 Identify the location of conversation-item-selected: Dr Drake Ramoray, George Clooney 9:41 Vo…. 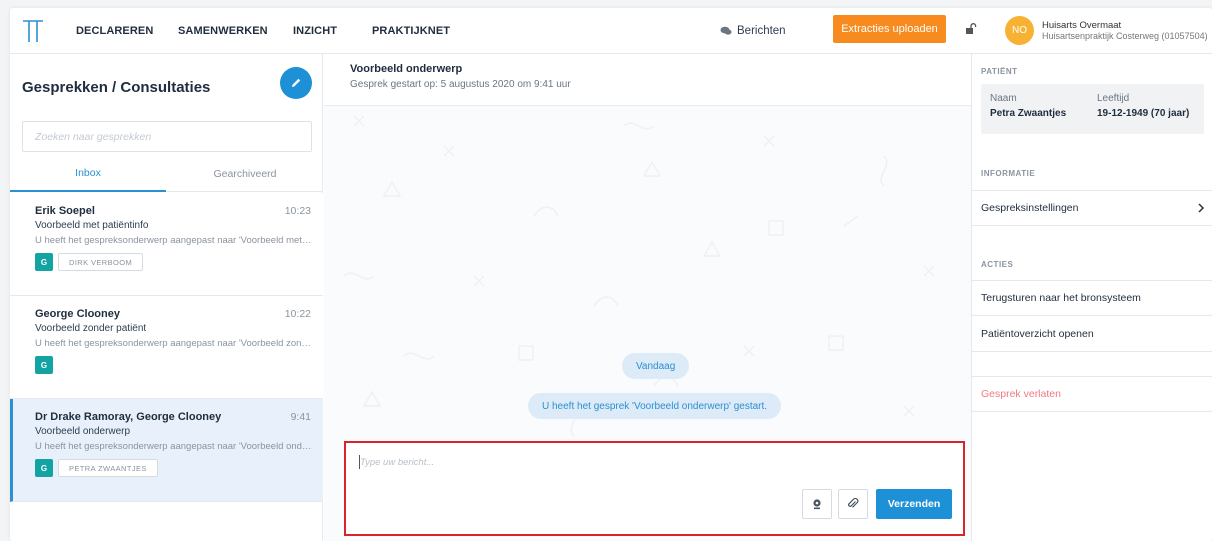
(166, 450).